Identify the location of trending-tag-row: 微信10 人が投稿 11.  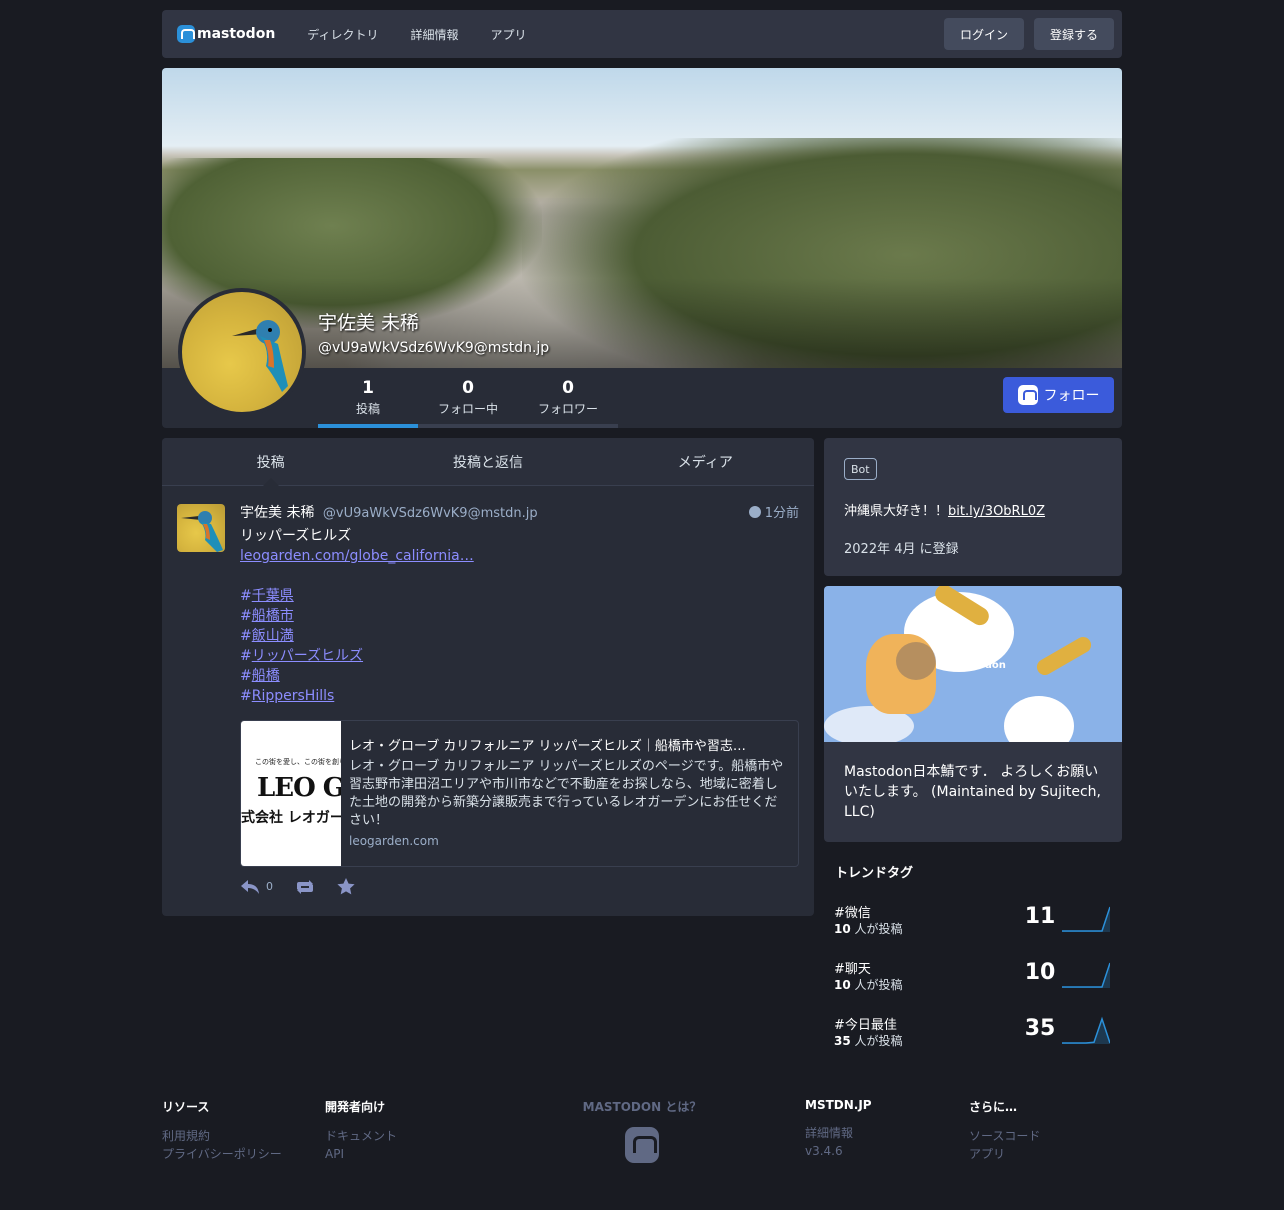
(978, 924).